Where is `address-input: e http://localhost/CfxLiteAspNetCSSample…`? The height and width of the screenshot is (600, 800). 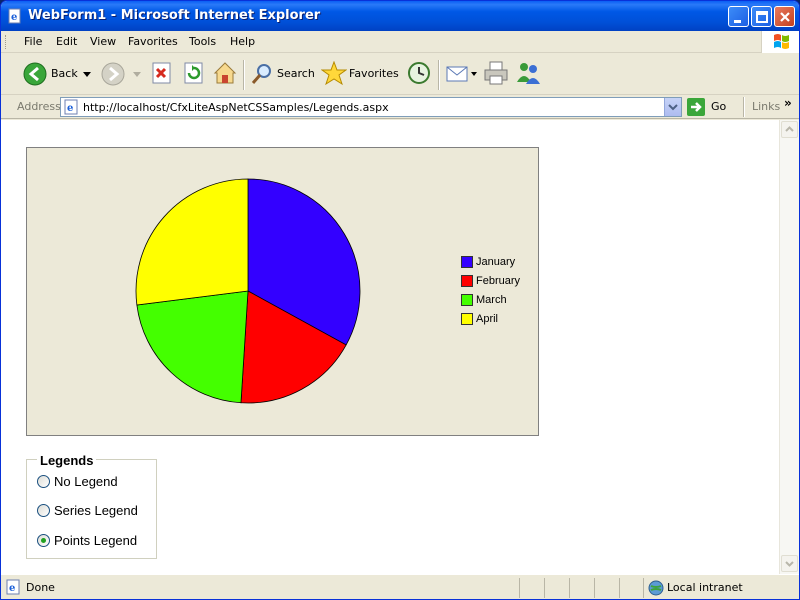
address-input: e http://localhost/CfxLiteAspNetCSSample… is located at coordinates (371, 107).